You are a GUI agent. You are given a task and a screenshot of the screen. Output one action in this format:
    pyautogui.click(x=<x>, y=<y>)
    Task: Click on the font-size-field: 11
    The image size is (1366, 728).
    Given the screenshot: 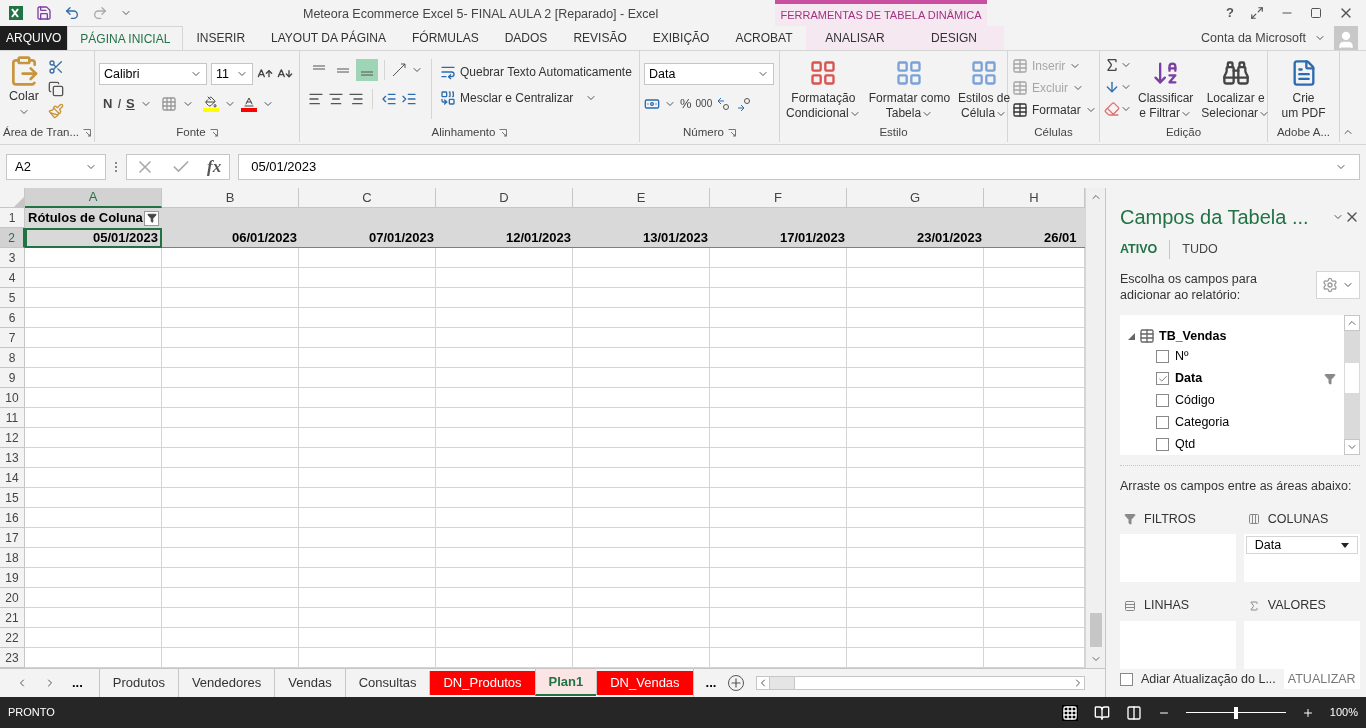 What is the action you would take?
    pyautogui.click(x=232, y=74)
    